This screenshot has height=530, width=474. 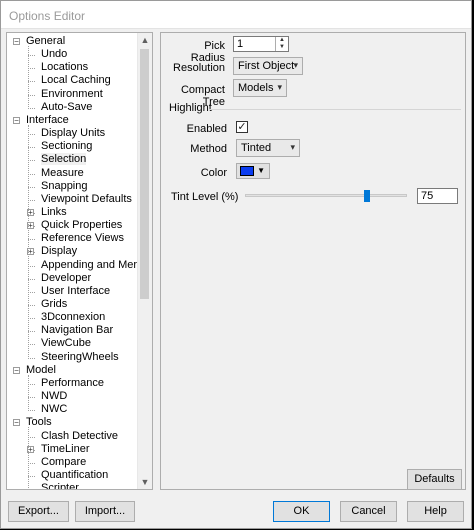 I want to click on tree-item-viewcube: ViewCube, so click(x=66, y=343).